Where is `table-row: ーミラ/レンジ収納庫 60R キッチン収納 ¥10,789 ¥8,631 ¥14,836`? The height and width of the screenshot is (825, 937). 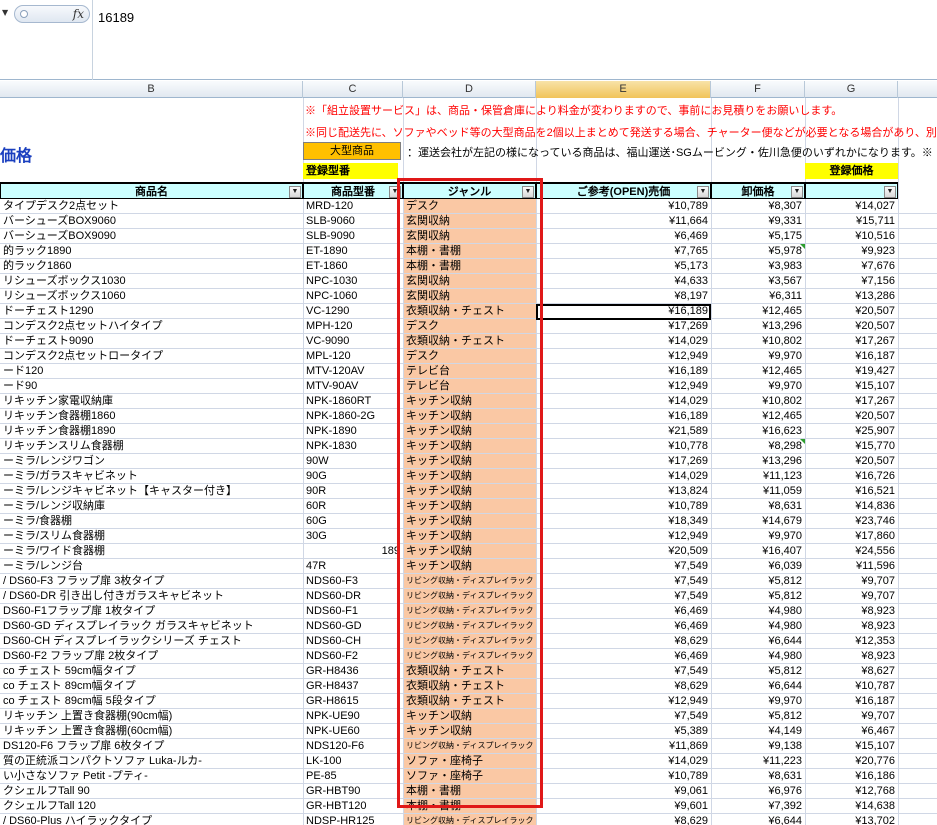
table-row: ーミラ/レンジ収納庫 60R キッチン収納 ¥10,789 ¥8,631 ¥14,836 is located at coordinates (468, 506).